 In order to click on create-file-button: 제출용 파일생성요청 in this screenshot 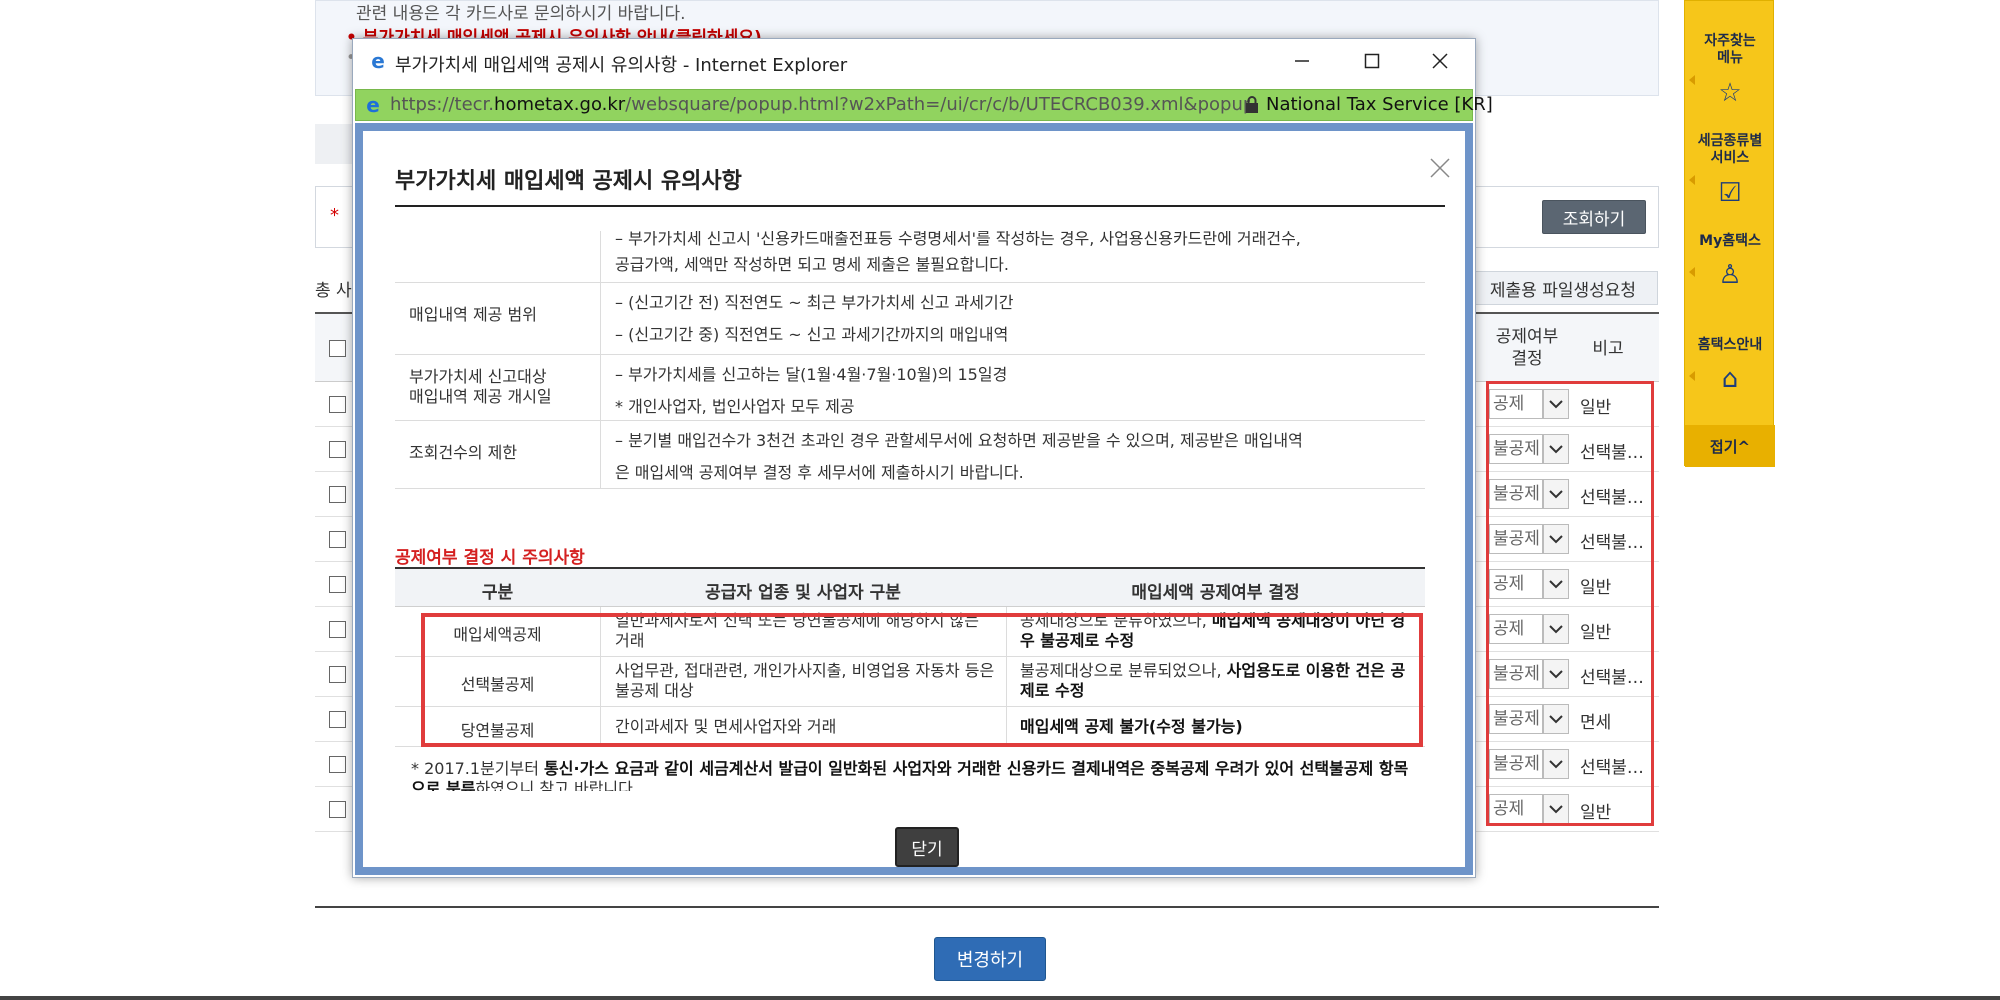, I will do `click(1563, 288)`.